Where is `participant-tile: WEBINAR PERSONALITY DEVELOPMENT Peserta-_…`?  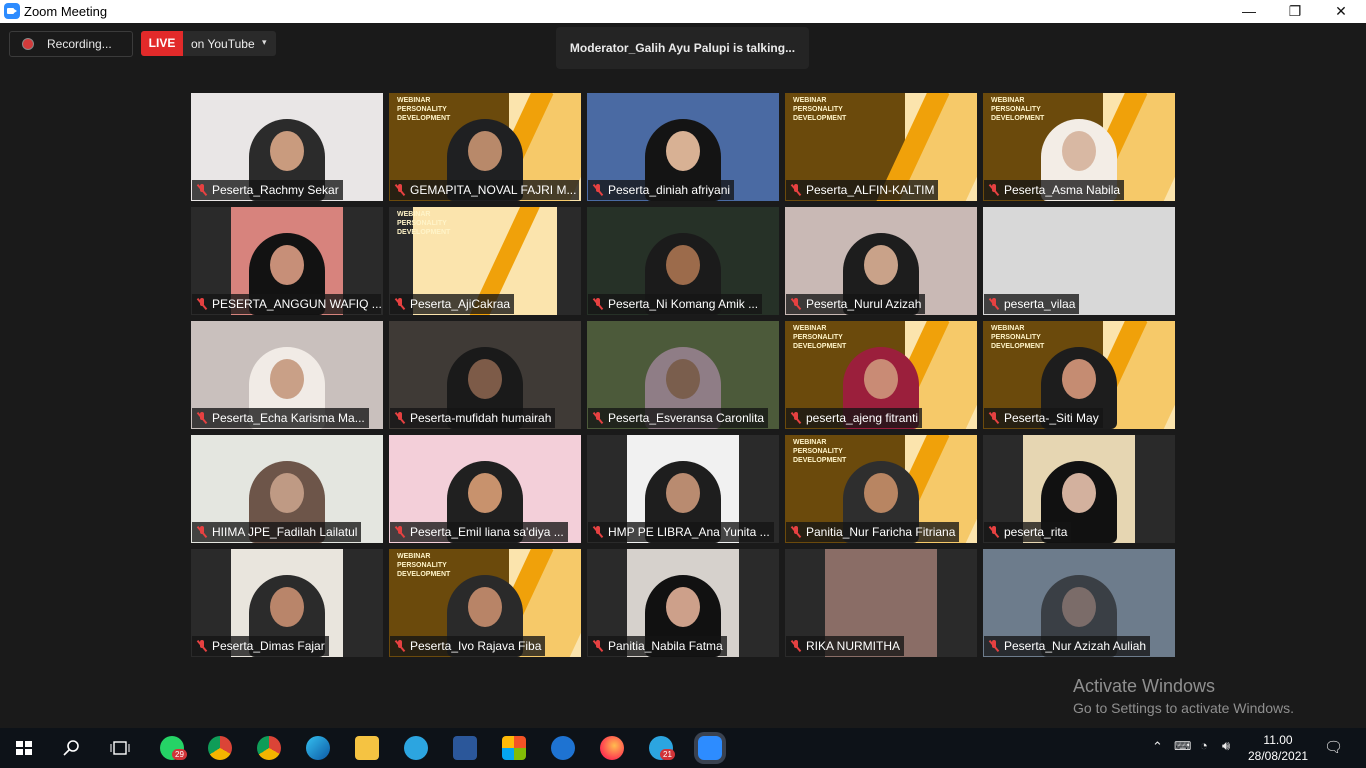 participant-tile: WEBINAR PERSONALITY DEVELOPMENT Peserta-_… is located at coordinates (1079, 375).